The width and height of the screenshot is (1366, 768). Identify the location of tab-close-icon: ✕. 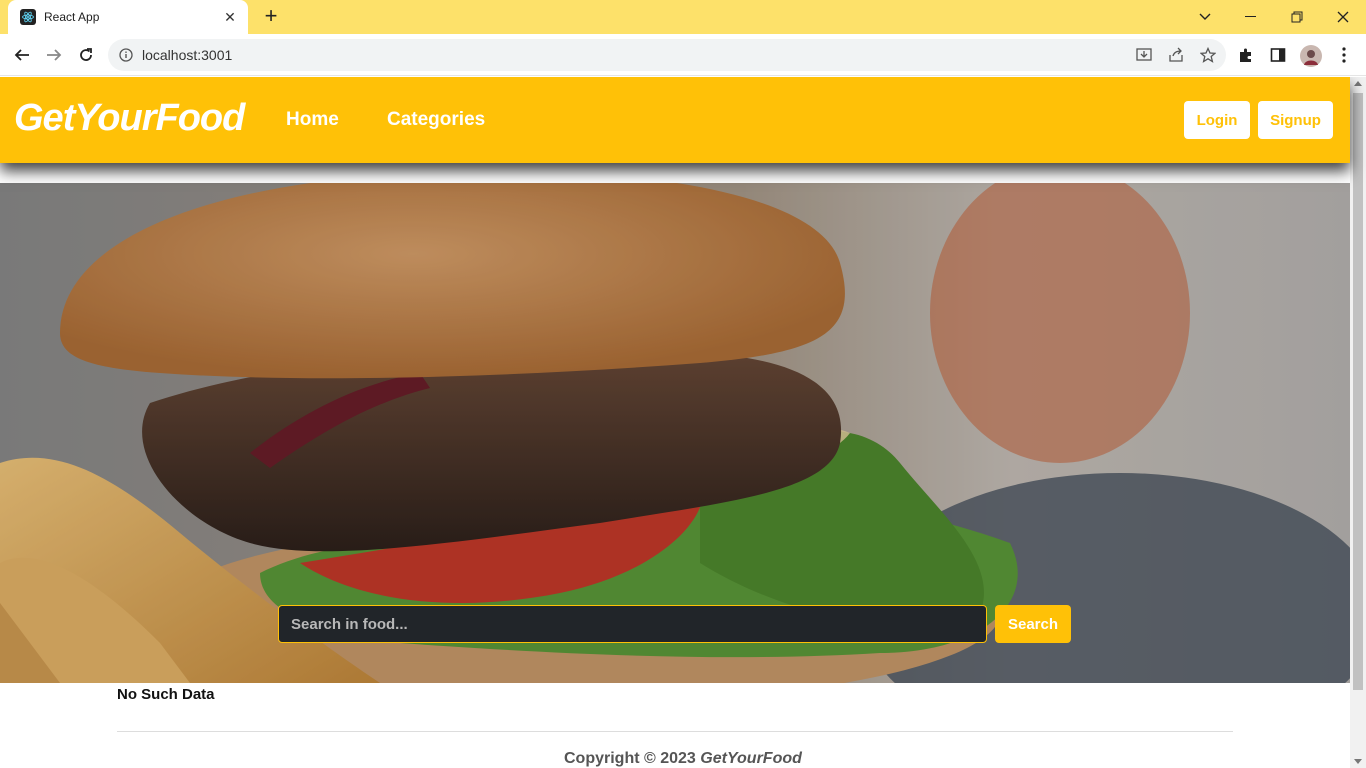
(230, 17).